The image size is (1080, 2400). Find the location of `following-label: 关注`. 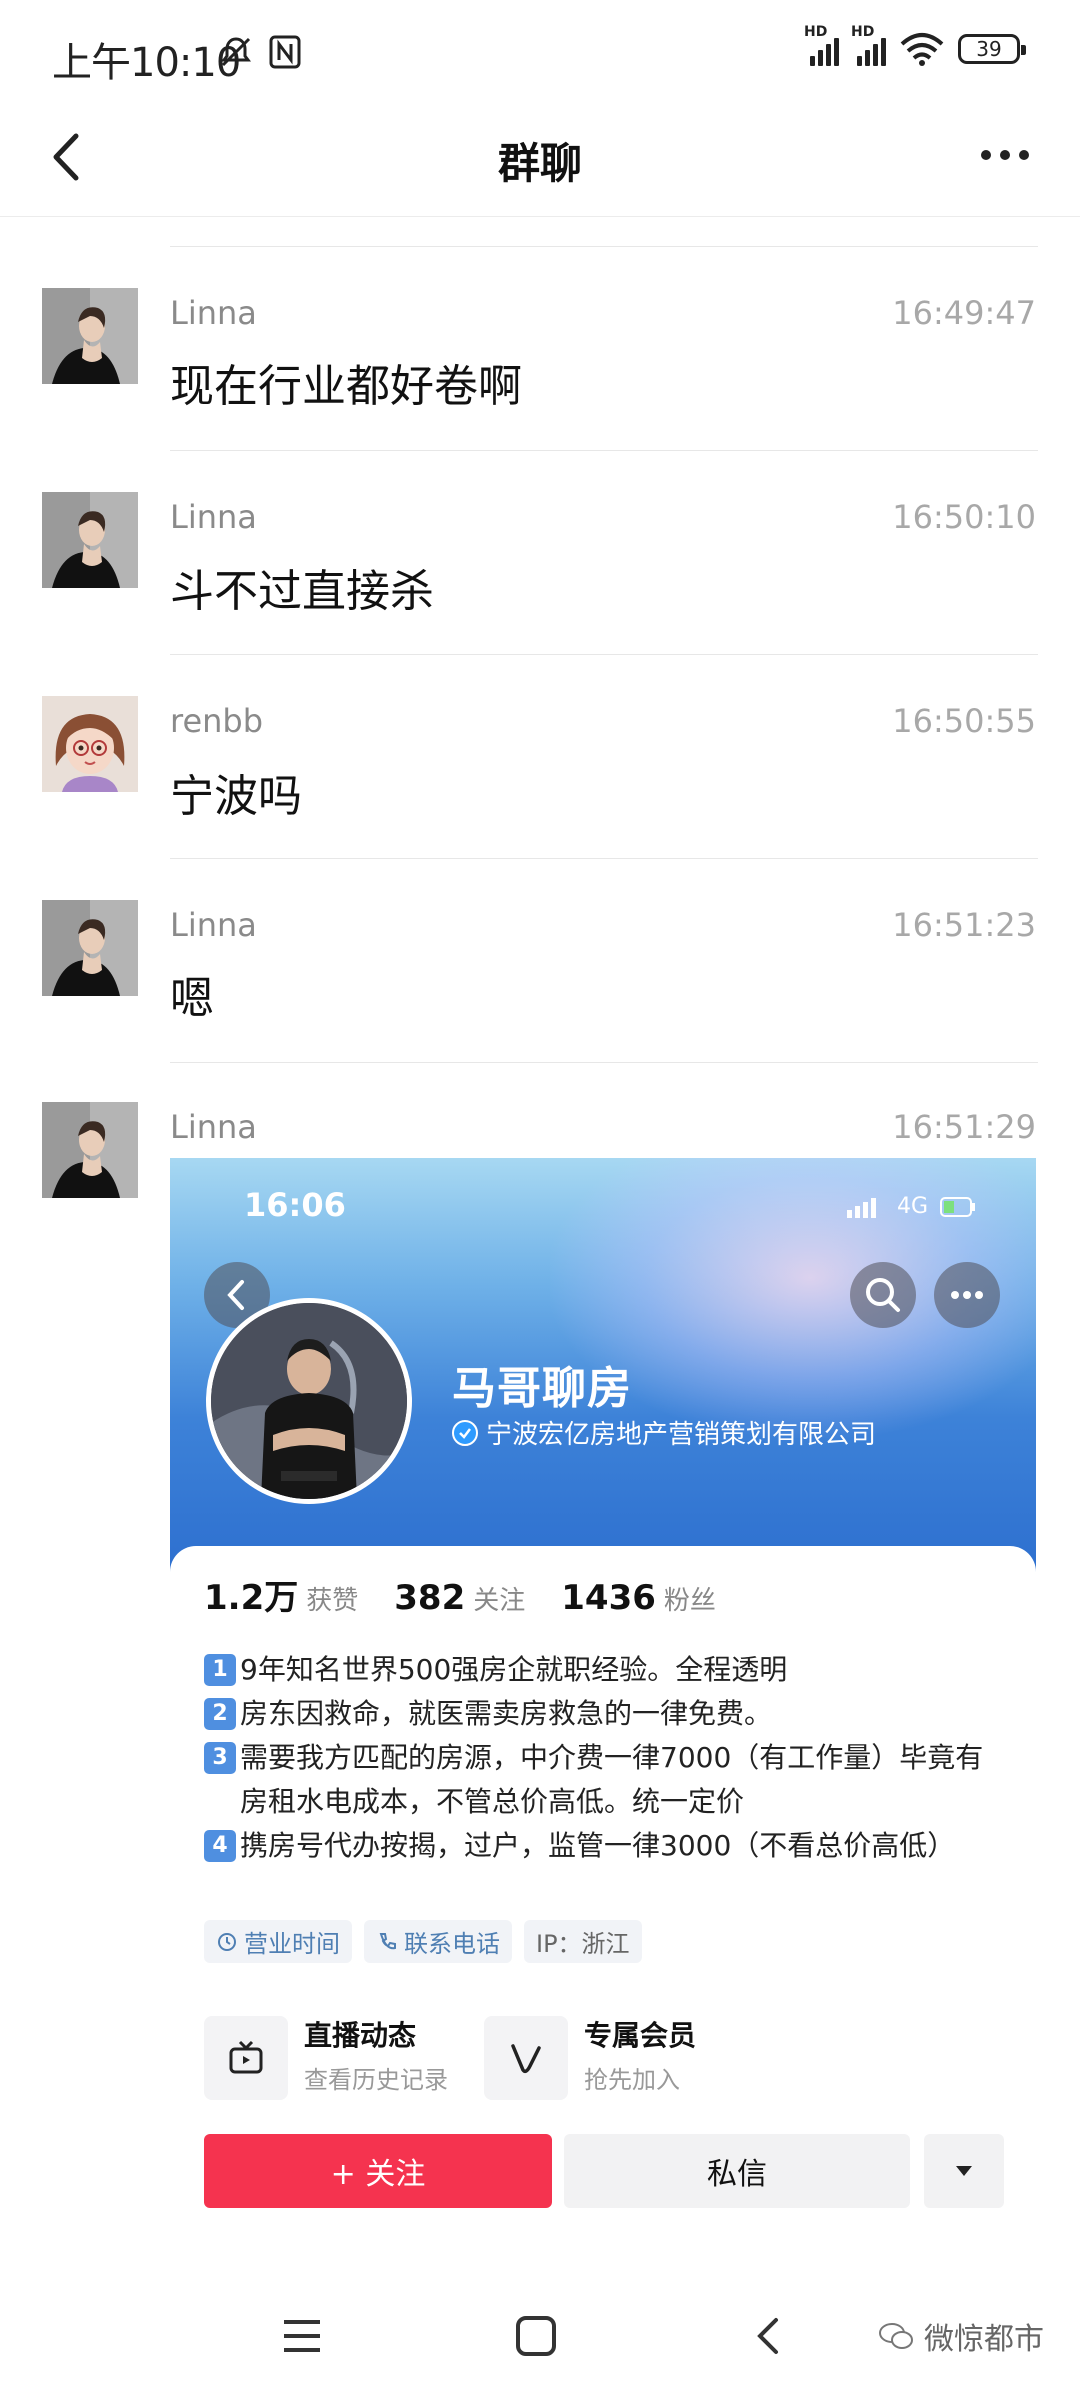

following-label: 关注 is located at coordinates (499, 1601).